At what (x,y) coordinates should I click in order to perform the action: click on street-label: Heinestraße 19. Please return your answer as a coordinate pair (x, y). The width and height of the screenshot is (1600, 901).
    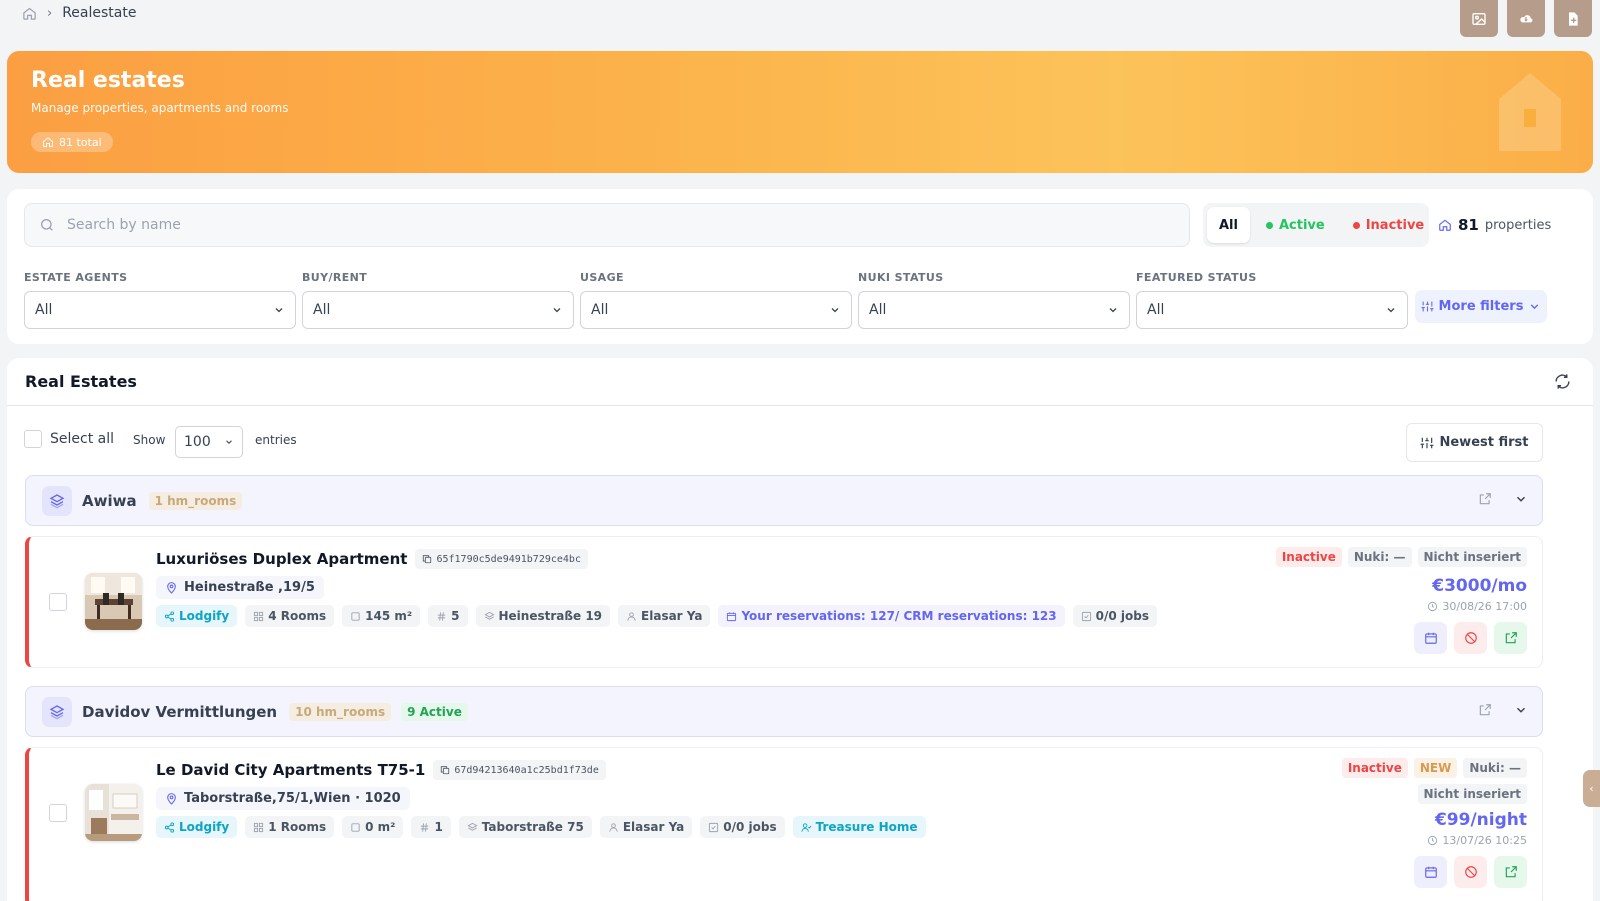
    Looking at the image, I should click on (550, 616).